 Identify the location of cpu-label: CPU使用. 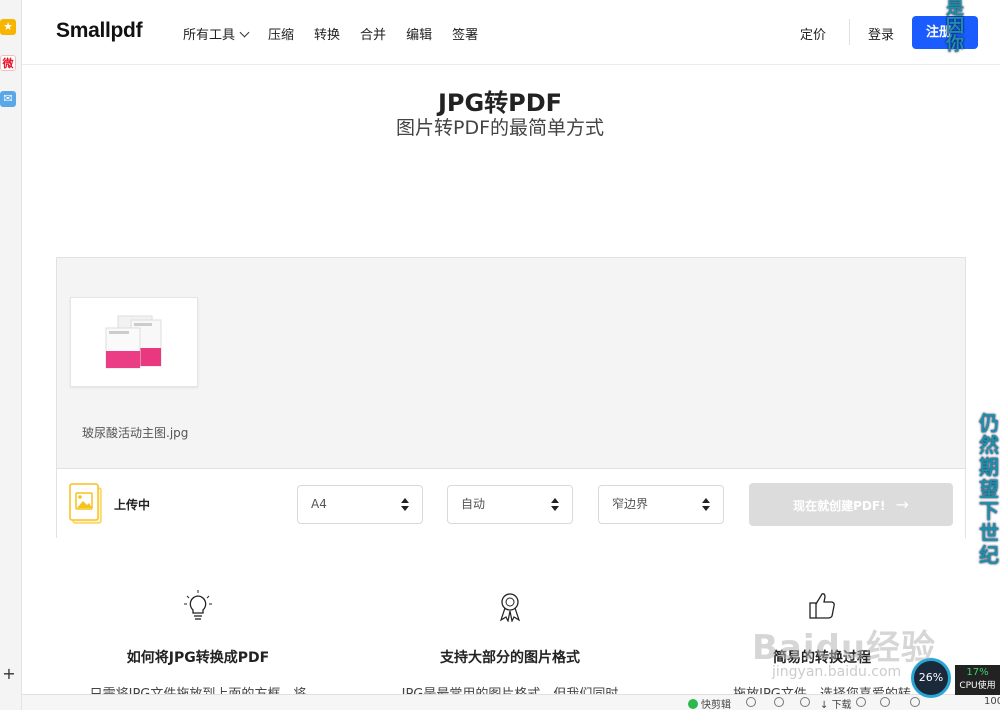
(977, 686).